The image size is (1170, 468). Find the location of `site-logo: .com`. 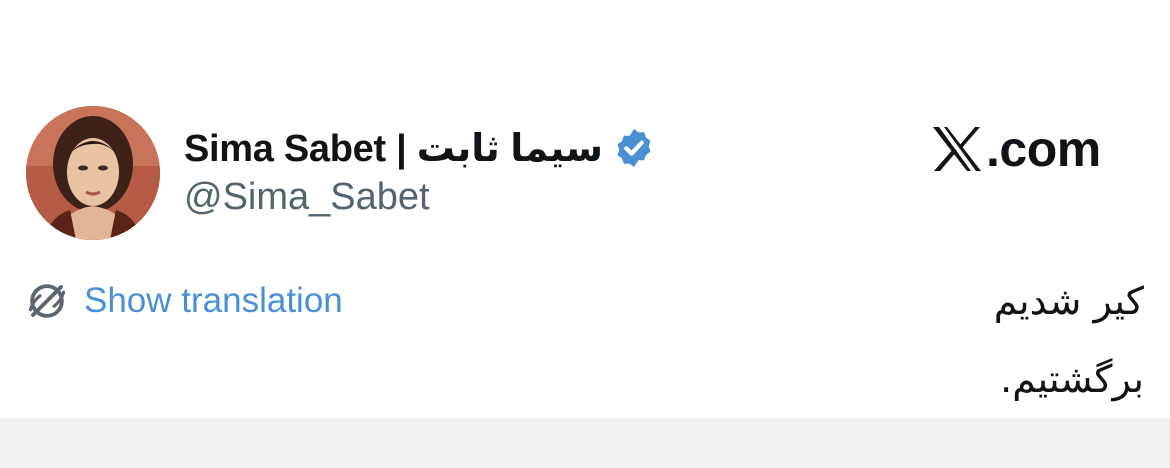

site-logo: .com is located at coordinates (1015, 149).